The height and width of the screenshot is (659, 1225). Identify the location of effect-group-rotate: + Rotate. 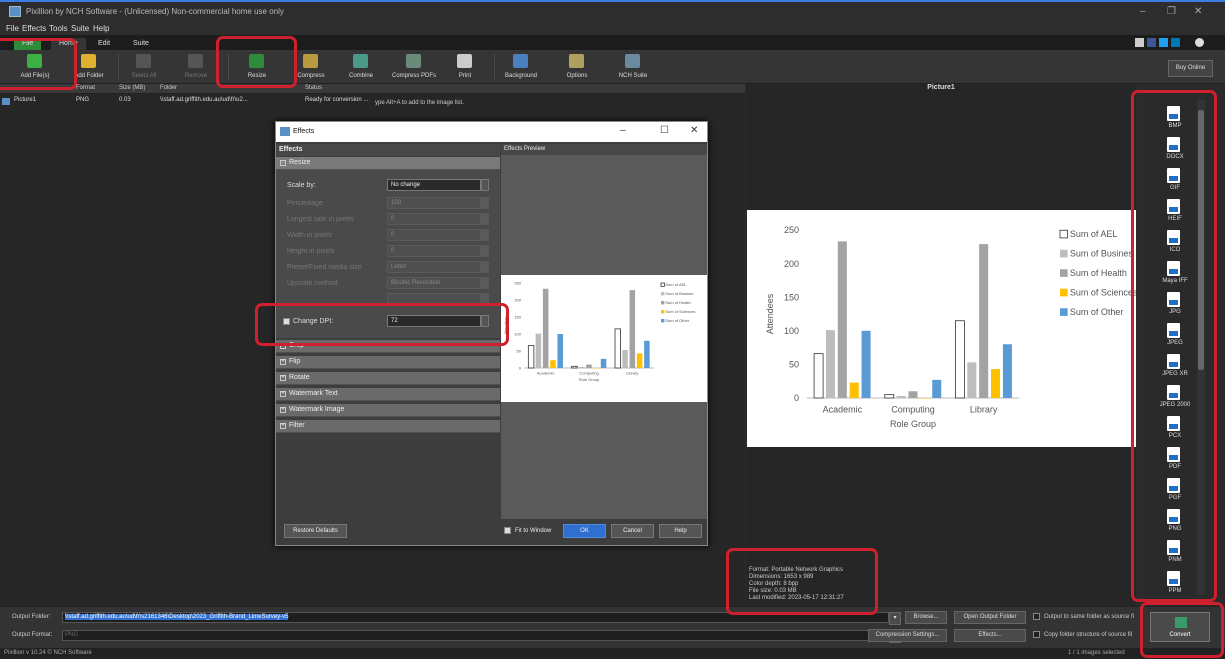
(388, 378).